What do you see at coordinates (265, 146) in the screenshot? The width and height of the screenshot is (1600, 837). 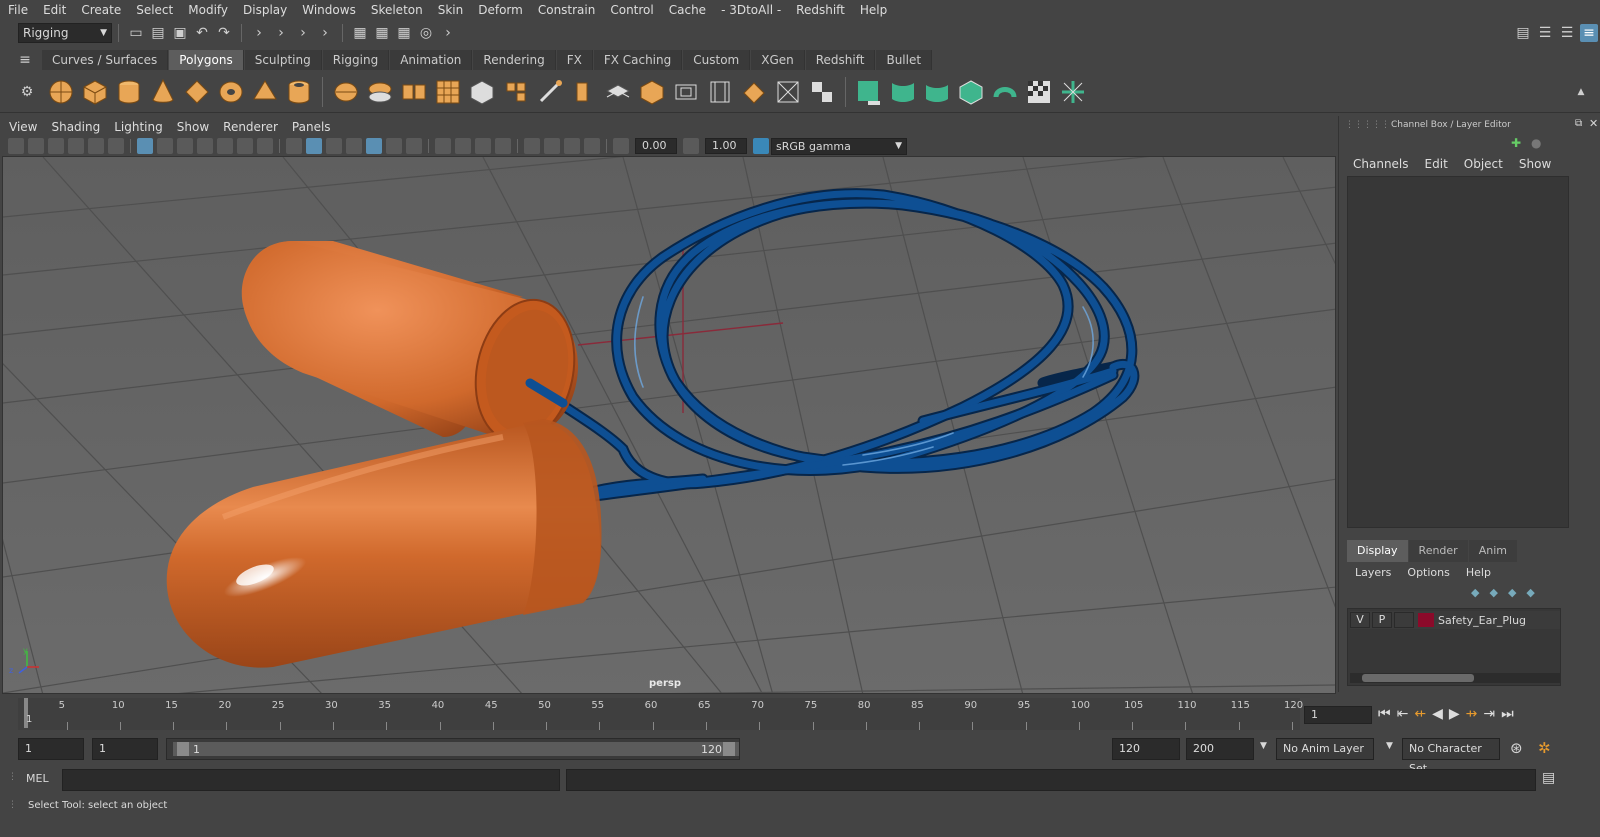 I see `safe-title-icon` at bounding box center [265, 146].